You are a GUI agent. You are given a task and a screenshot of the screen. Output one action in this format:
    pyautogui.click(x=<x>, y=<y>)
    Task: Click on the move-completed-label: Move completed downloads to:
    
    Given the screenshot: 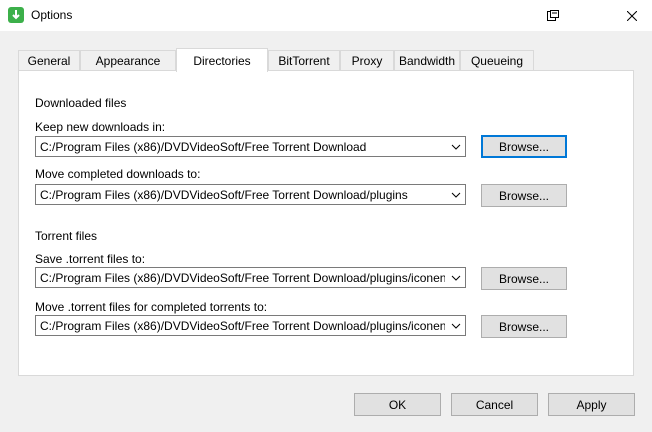 What is the action you would take?
    pyautogui.click(x=118, y=174)
    